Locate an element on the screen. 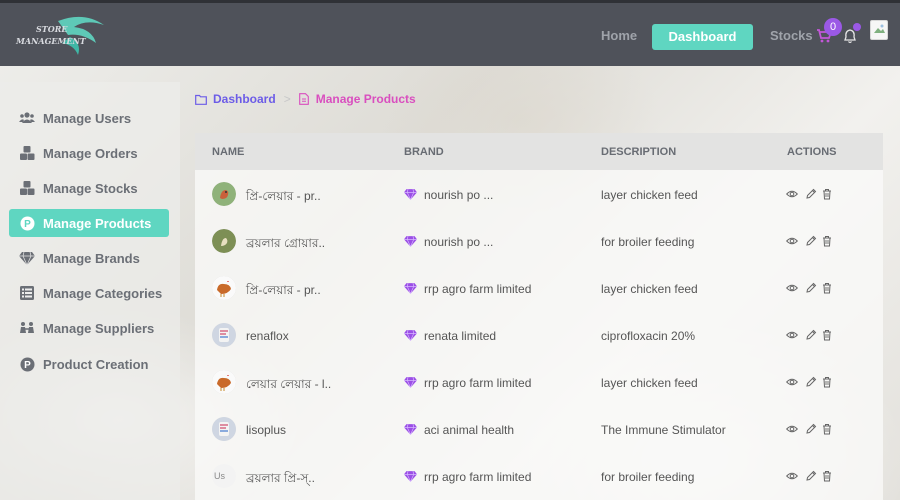 The image size is (900, 500). sidebar-item-product-creation: P Product Creation is located at coordinates (89, 364).